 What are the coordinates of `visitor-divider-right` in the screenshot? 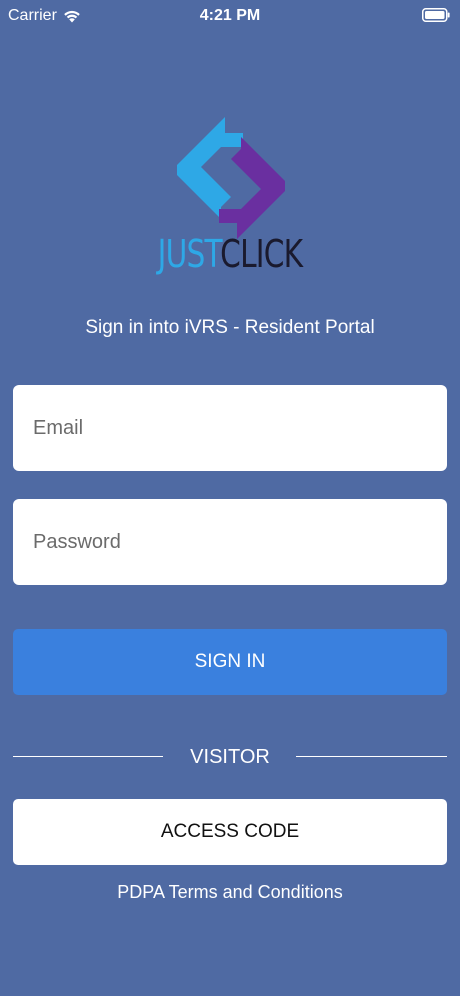 It's located at (371, 756).